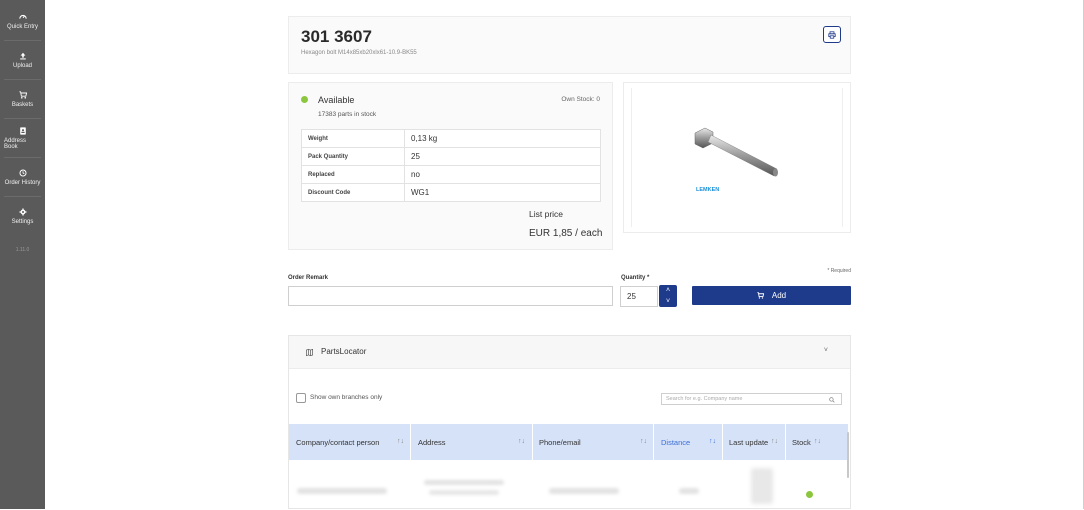  I want to click on nav-address-book: Address Book, so click(22, 138).